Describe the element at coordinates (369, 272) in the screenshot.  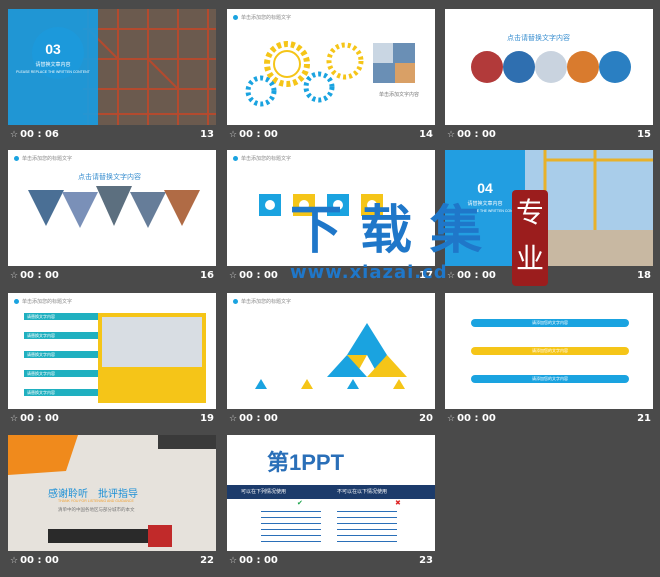
I see `watermark-url: www.xiazai.cd` at that location.